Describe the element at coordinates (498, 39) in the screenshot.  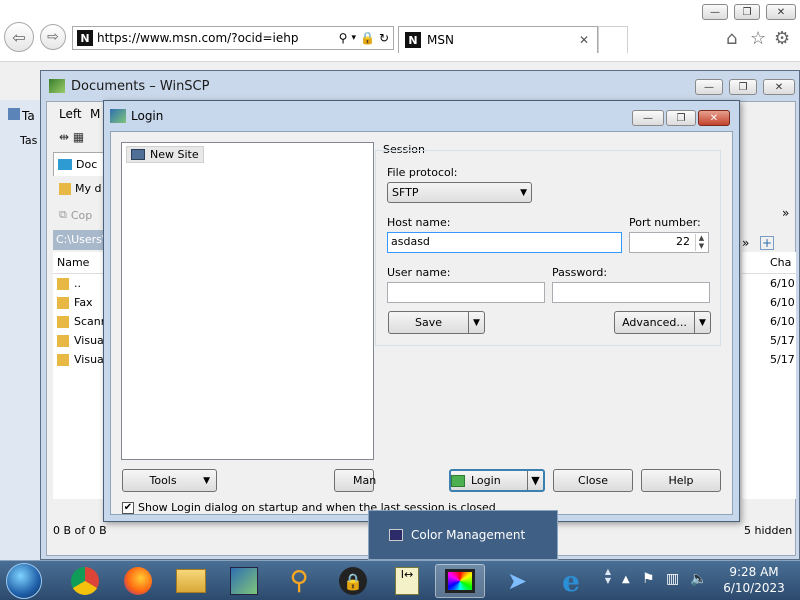
I see `tab-msn: N MSN ✕` at that location.